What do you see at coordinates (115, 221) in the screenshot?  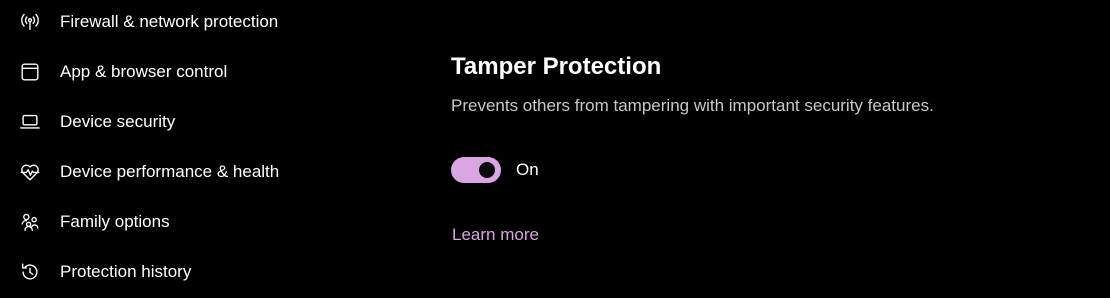 I see `sidebar-item-label: Family options` at bounding box center [115, 221].